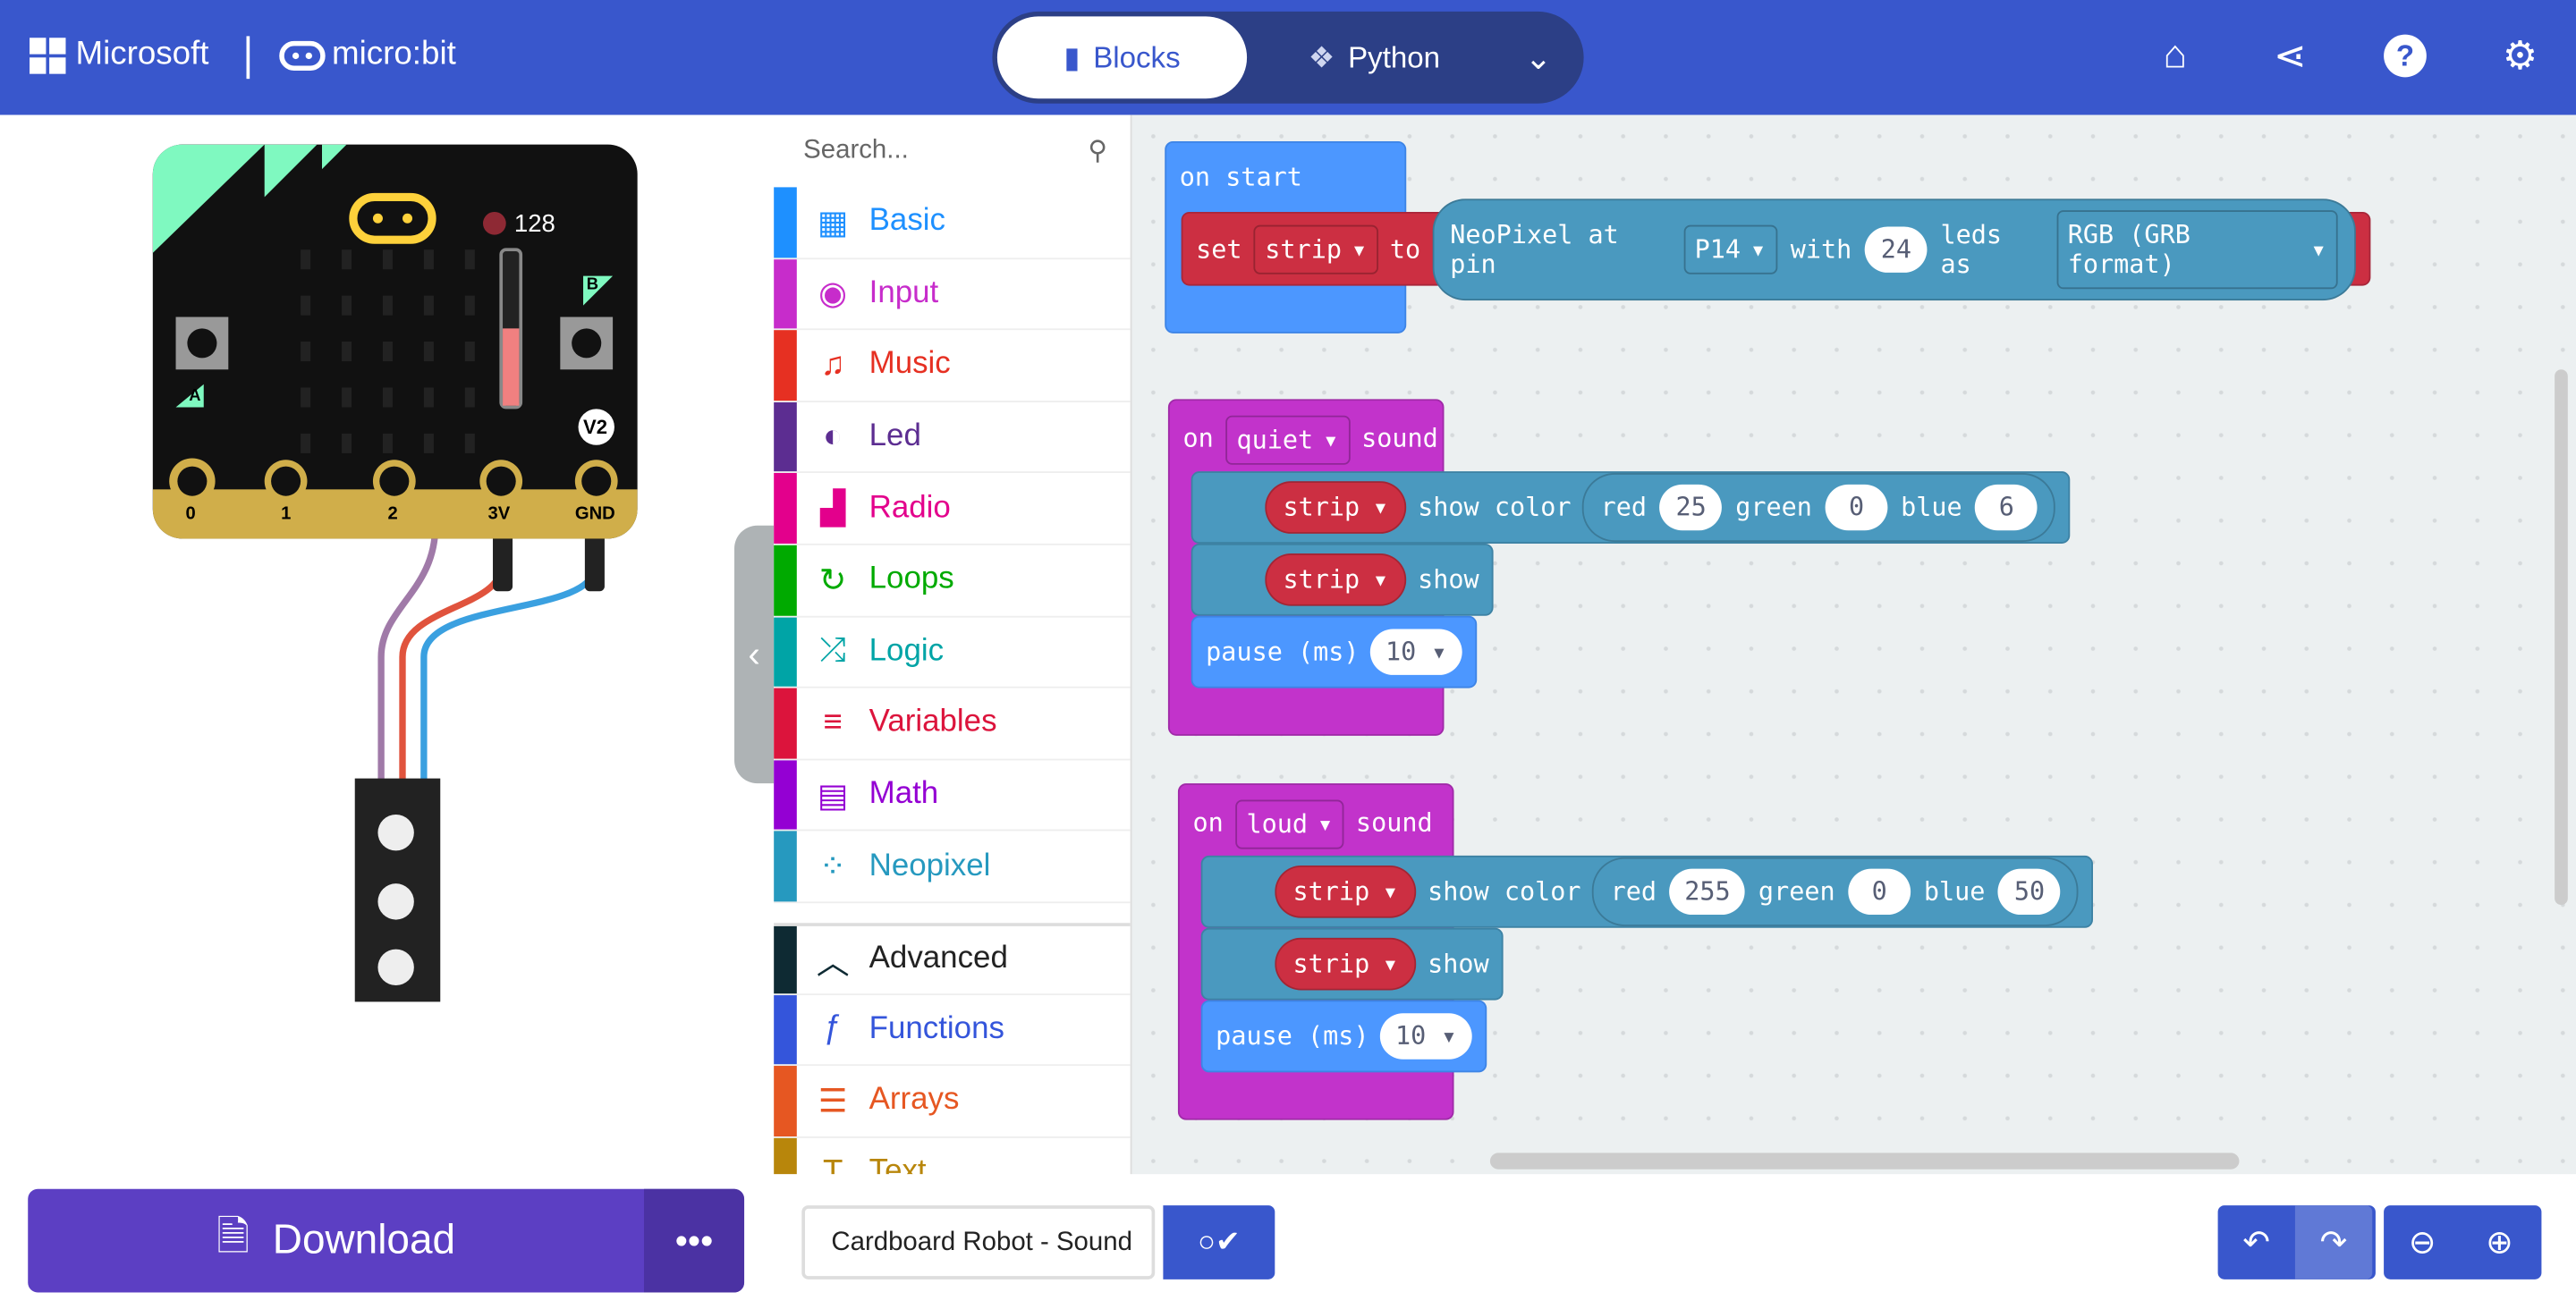 The width and height of the screenshot is (2576, 1309). What do you see at coordinates (2029, 892) in the screenshot?
I see `blue-input: 50` at bounding box center [2029, 892].